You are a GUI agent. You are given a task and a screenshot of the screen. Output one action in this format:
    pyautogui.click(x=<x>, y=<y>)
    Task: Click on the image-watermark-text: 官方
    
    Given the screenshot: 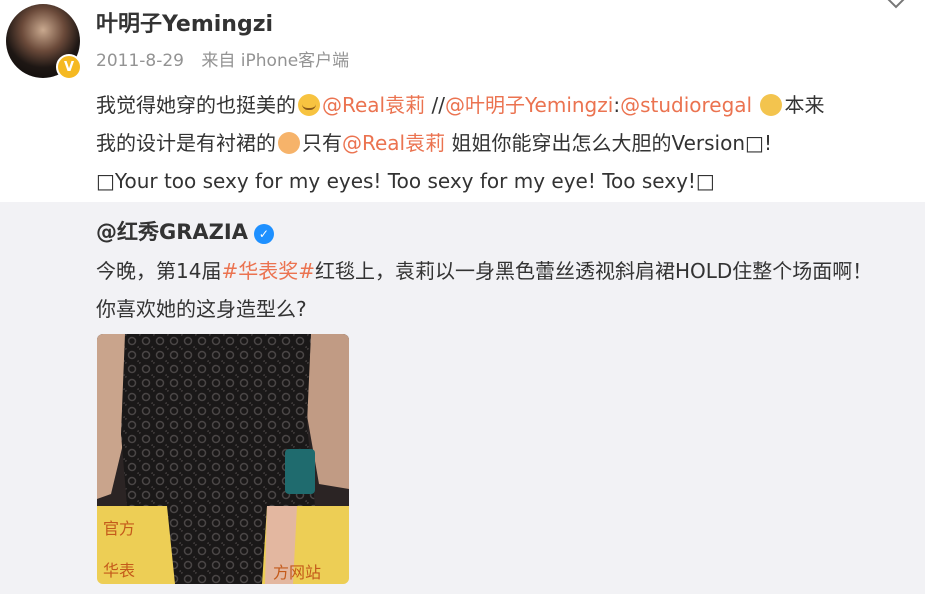 What is the action you would take?
    pyautogui.click(x=119, y=528)
    